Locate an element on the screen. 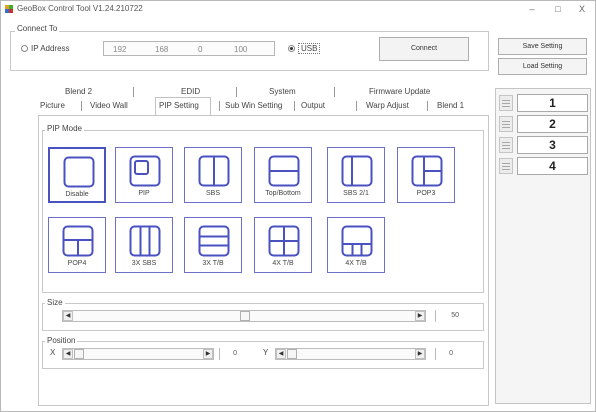 The height and width of the screenshot is (412, 596). x-label: X is located at coordinates (53, 352).